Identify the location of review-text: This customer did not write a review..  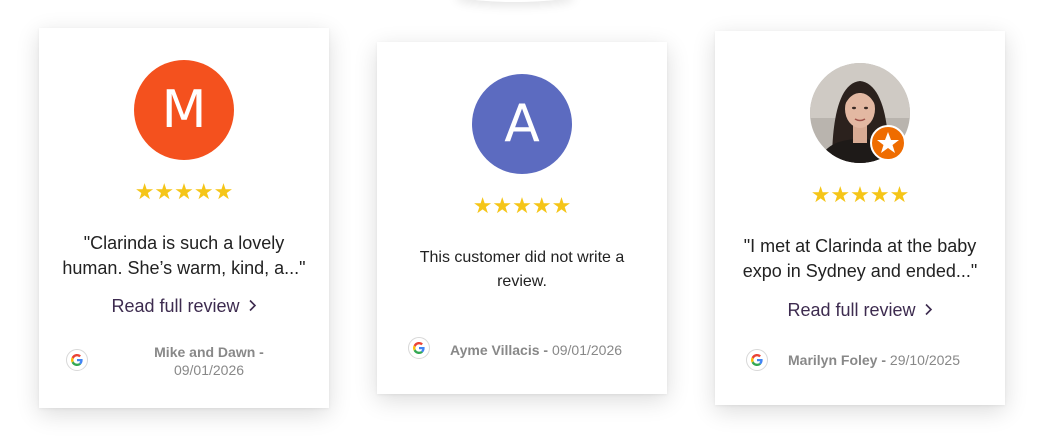
(522, 269).